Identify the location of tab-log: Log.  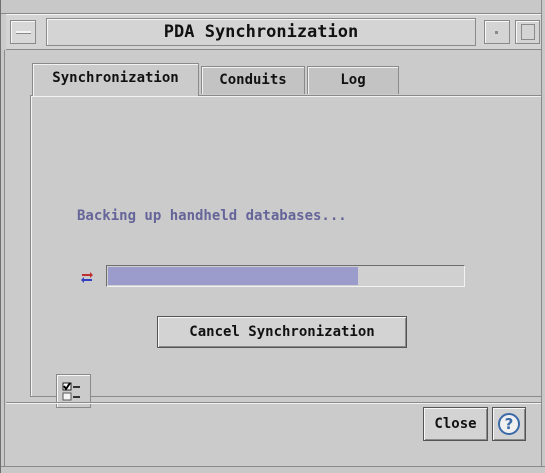
(353, 80).